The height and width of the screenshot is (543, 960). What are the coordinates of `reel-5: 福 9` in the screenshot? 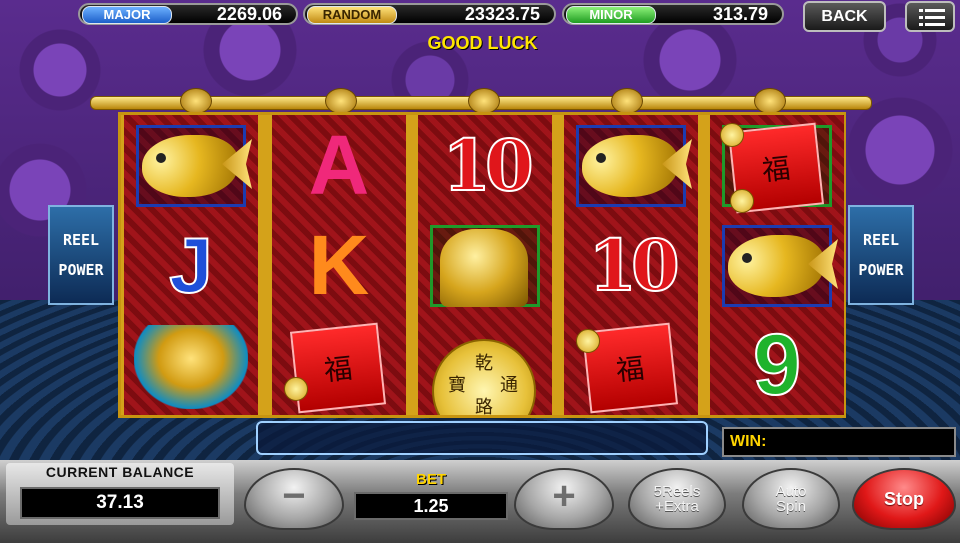 It's located at (777, 265).